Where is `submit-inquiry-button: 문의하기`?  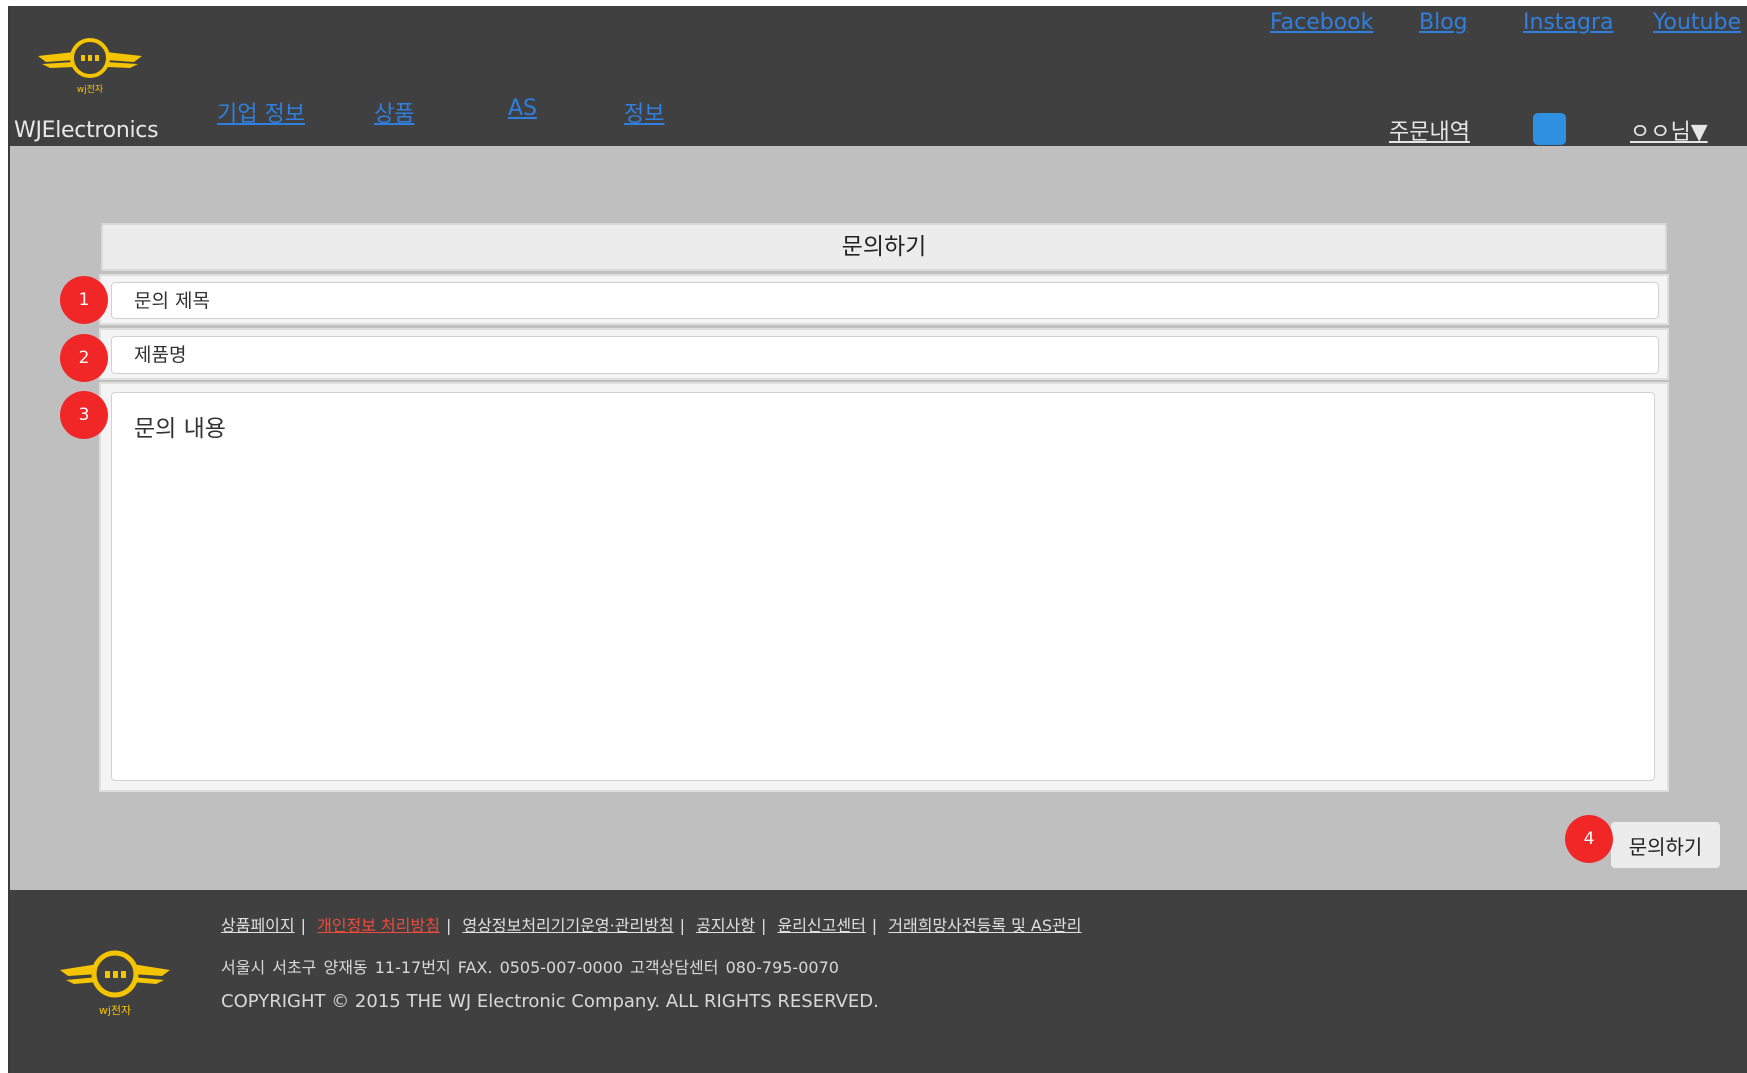 submit-inquiry-button: 문의하기 is located at coordinates (1665, 845).